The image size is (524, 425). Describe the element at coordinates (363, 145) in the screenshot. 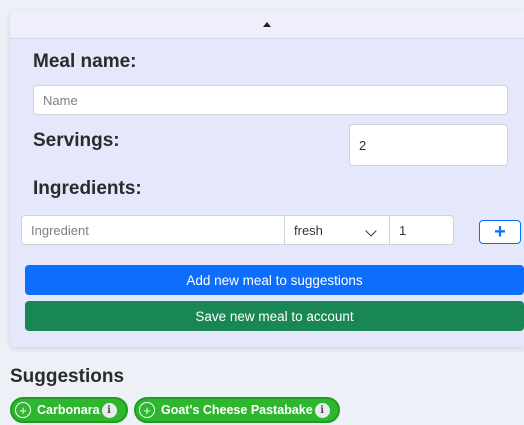

I see `servings-value: 2` at that location.